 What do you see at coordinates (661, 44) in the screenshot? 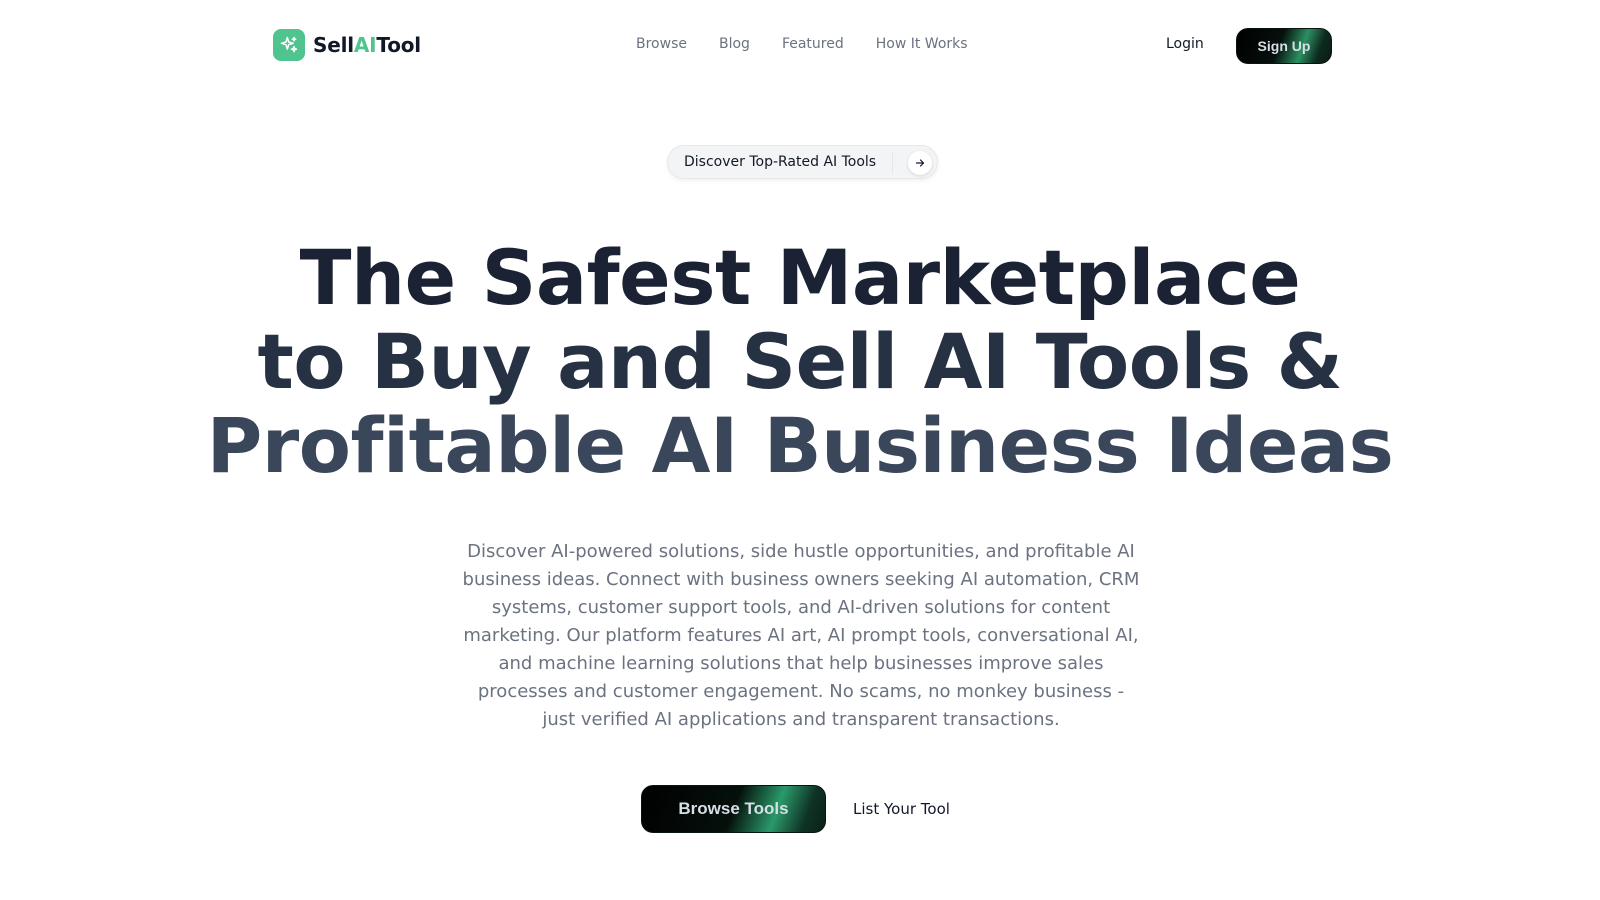
I see `nav-browse: Browse` at bounding box center [661, 44].